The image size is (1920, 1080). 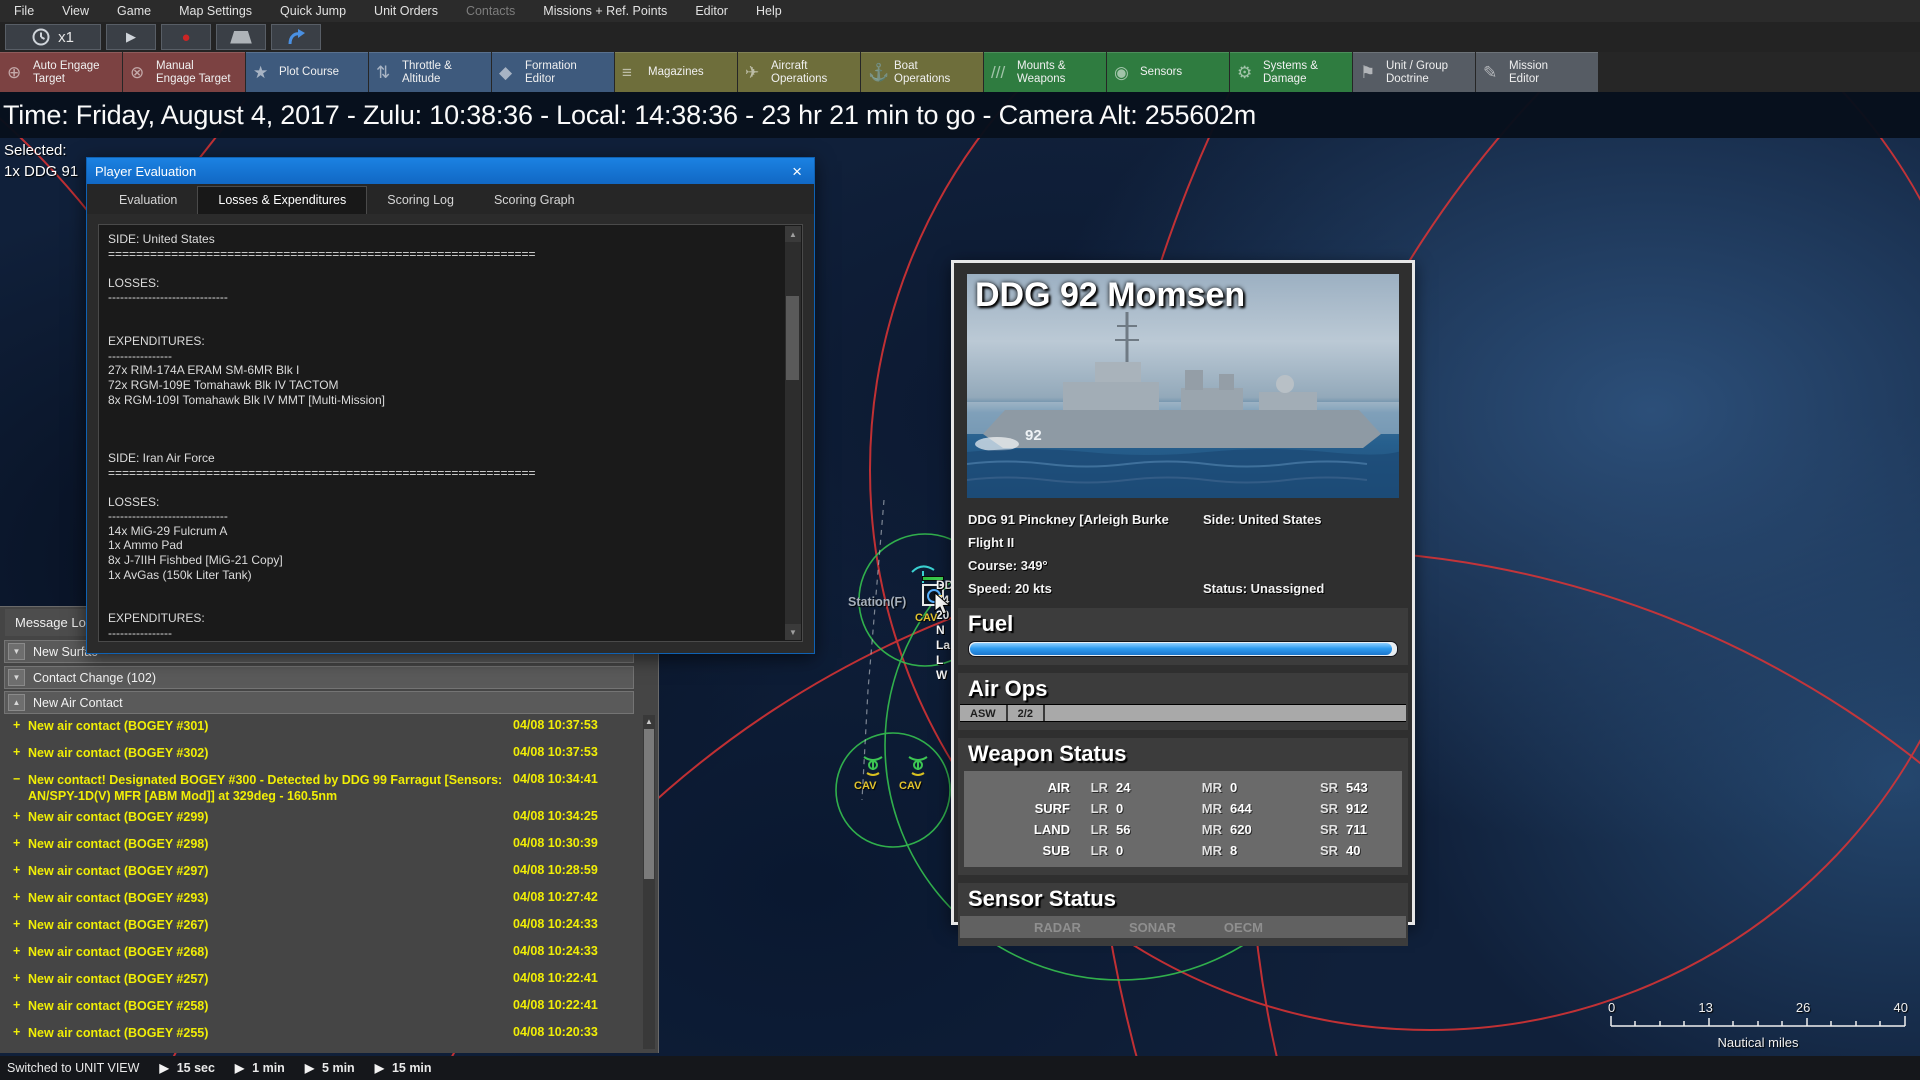 I want to click on close-icon: ×, so click(x=797, y=171).